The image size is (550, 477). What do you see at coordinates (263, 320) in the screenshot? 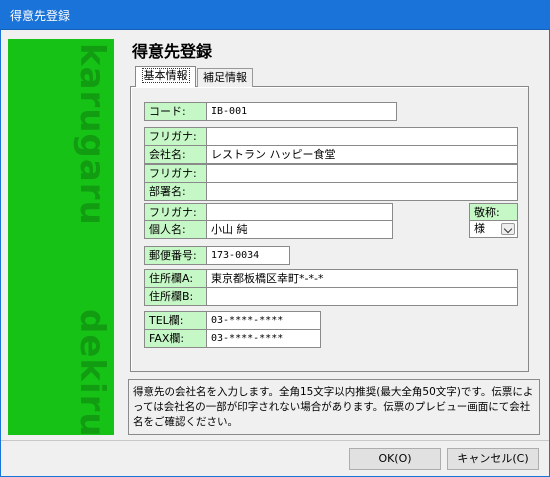
I see `tel-field: 03-****-****` at bounding box center [263, 320].